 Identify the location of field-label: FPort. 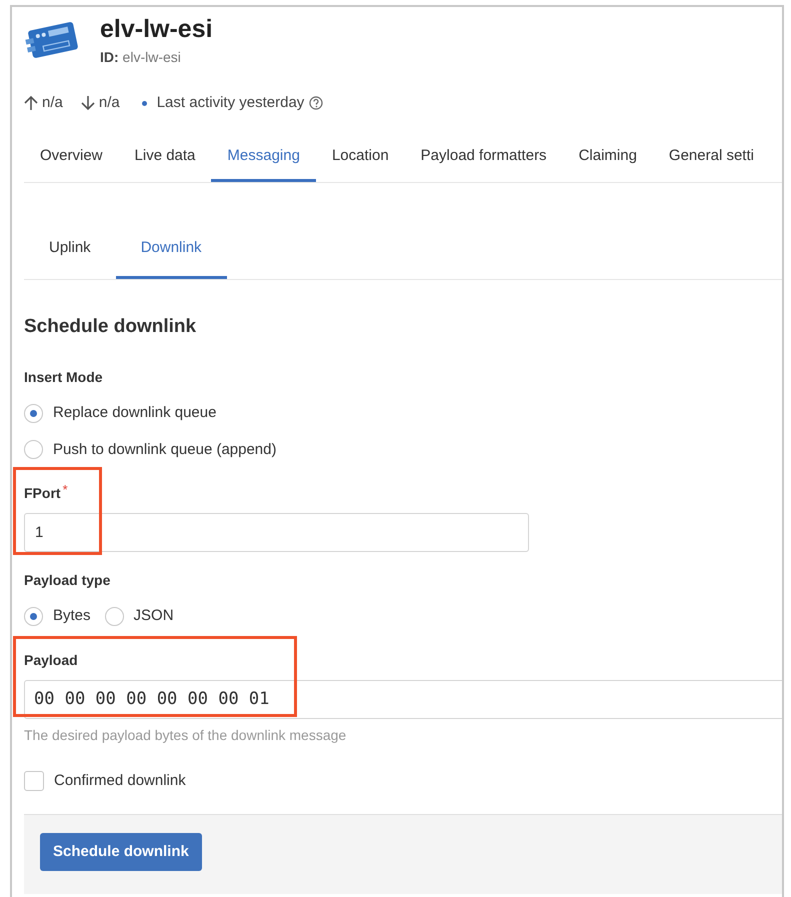
(42, 493).